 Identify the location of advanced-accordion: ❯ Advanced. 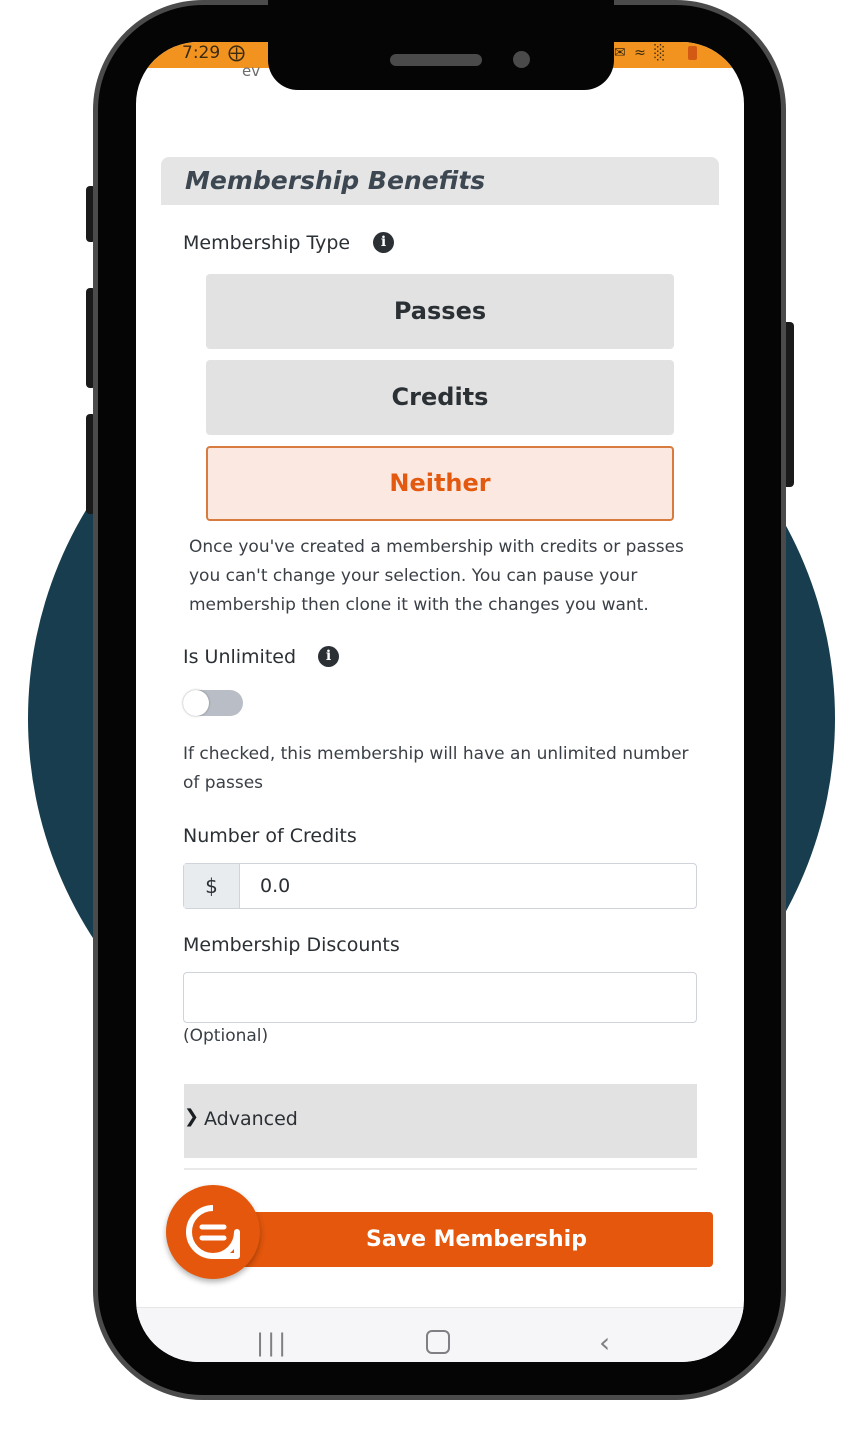
(440, 1121).